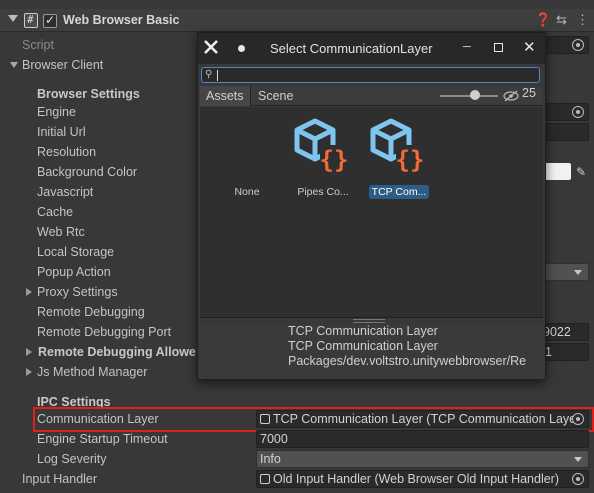 The width and height of the screenshot is (594, 493). What do you see at coordinates (371, 96) in the screenshot?
I see `picker-tabs-bar: Assets Scene 25` at bounding box center [371, 96].